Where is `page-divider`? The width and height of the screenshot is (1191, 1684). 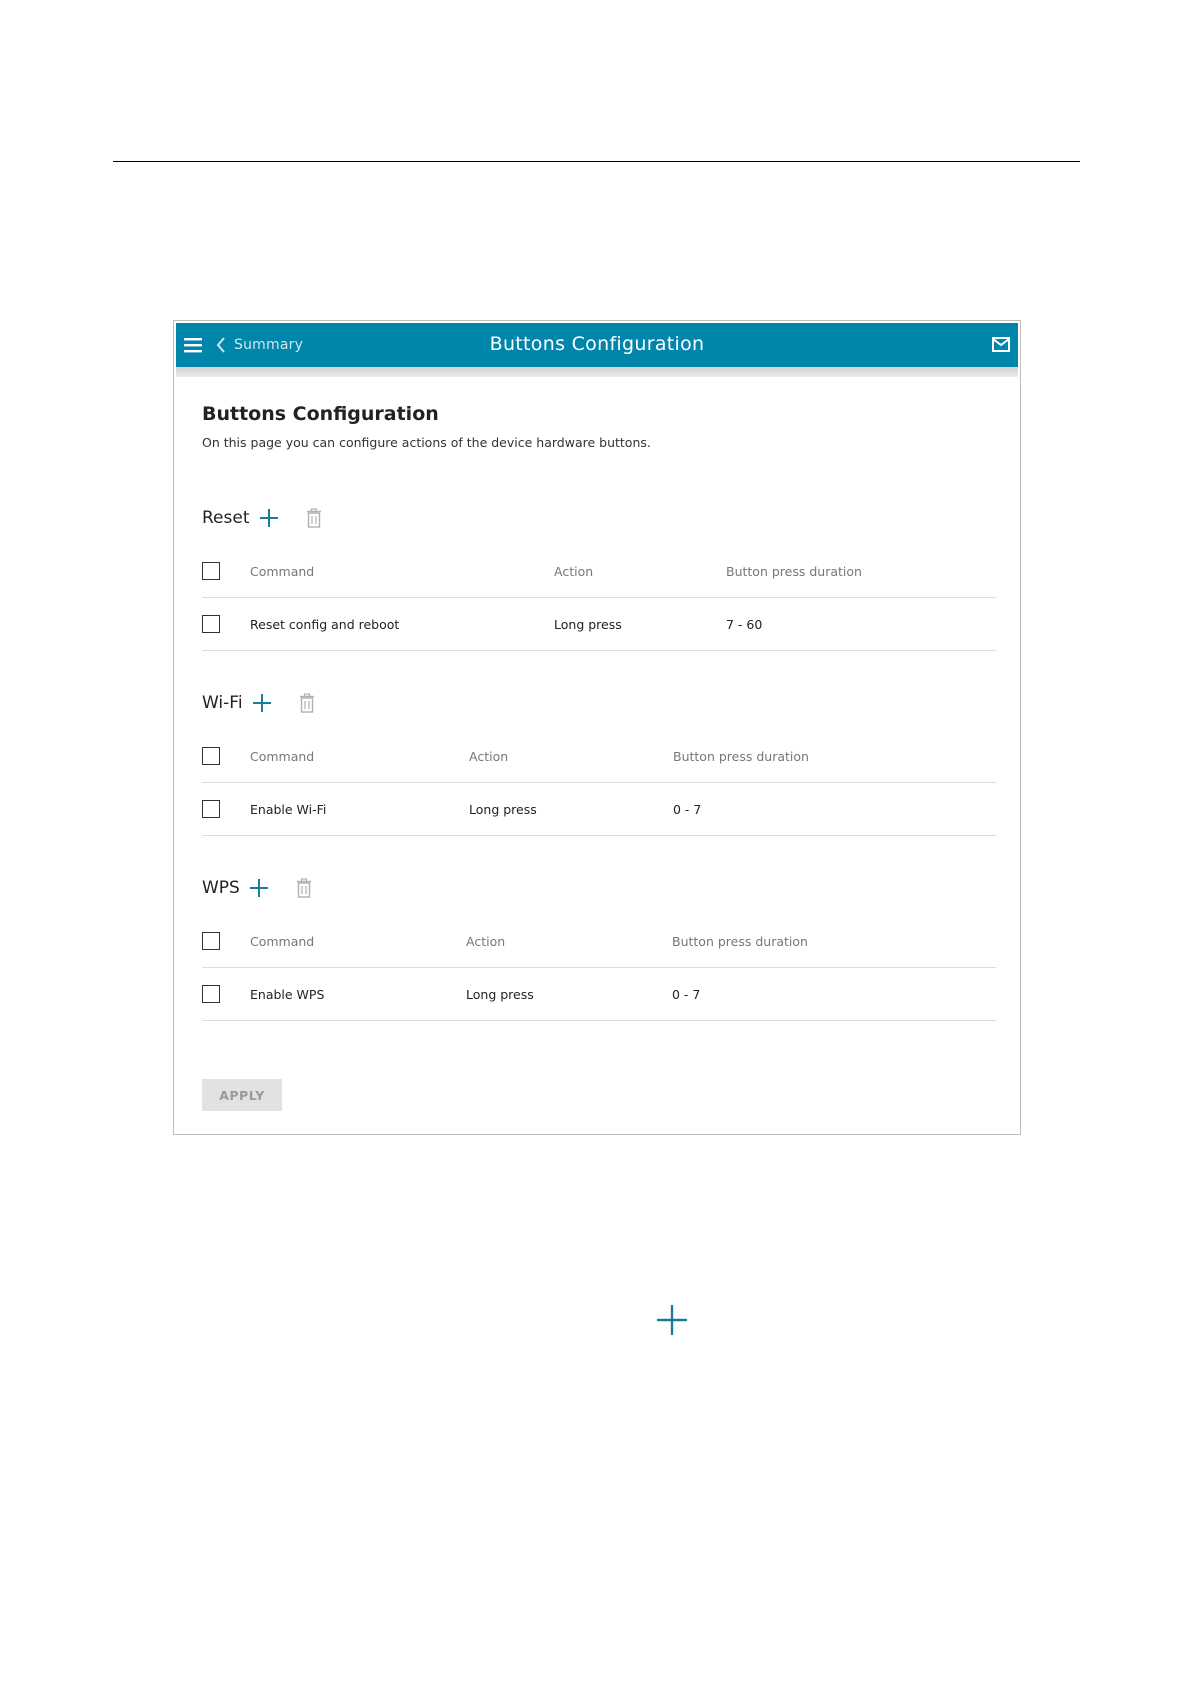
page-divider is located at coordinates (596, 161).